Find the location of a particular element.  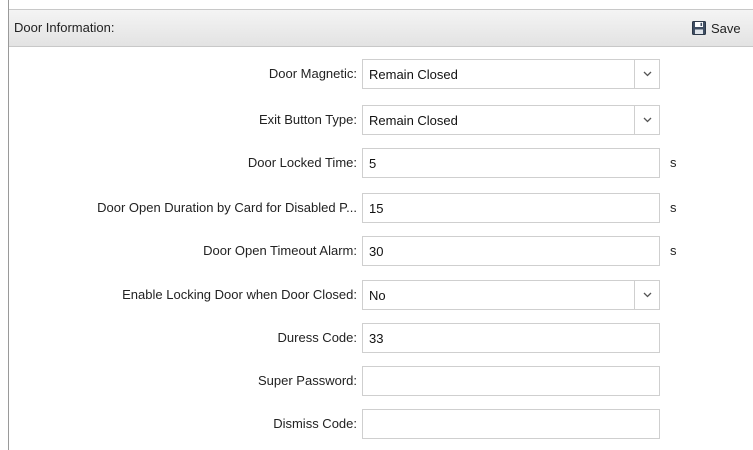

door-locked-time-row: Door Locked Time: 5 s is located at coordinates (359, 163).